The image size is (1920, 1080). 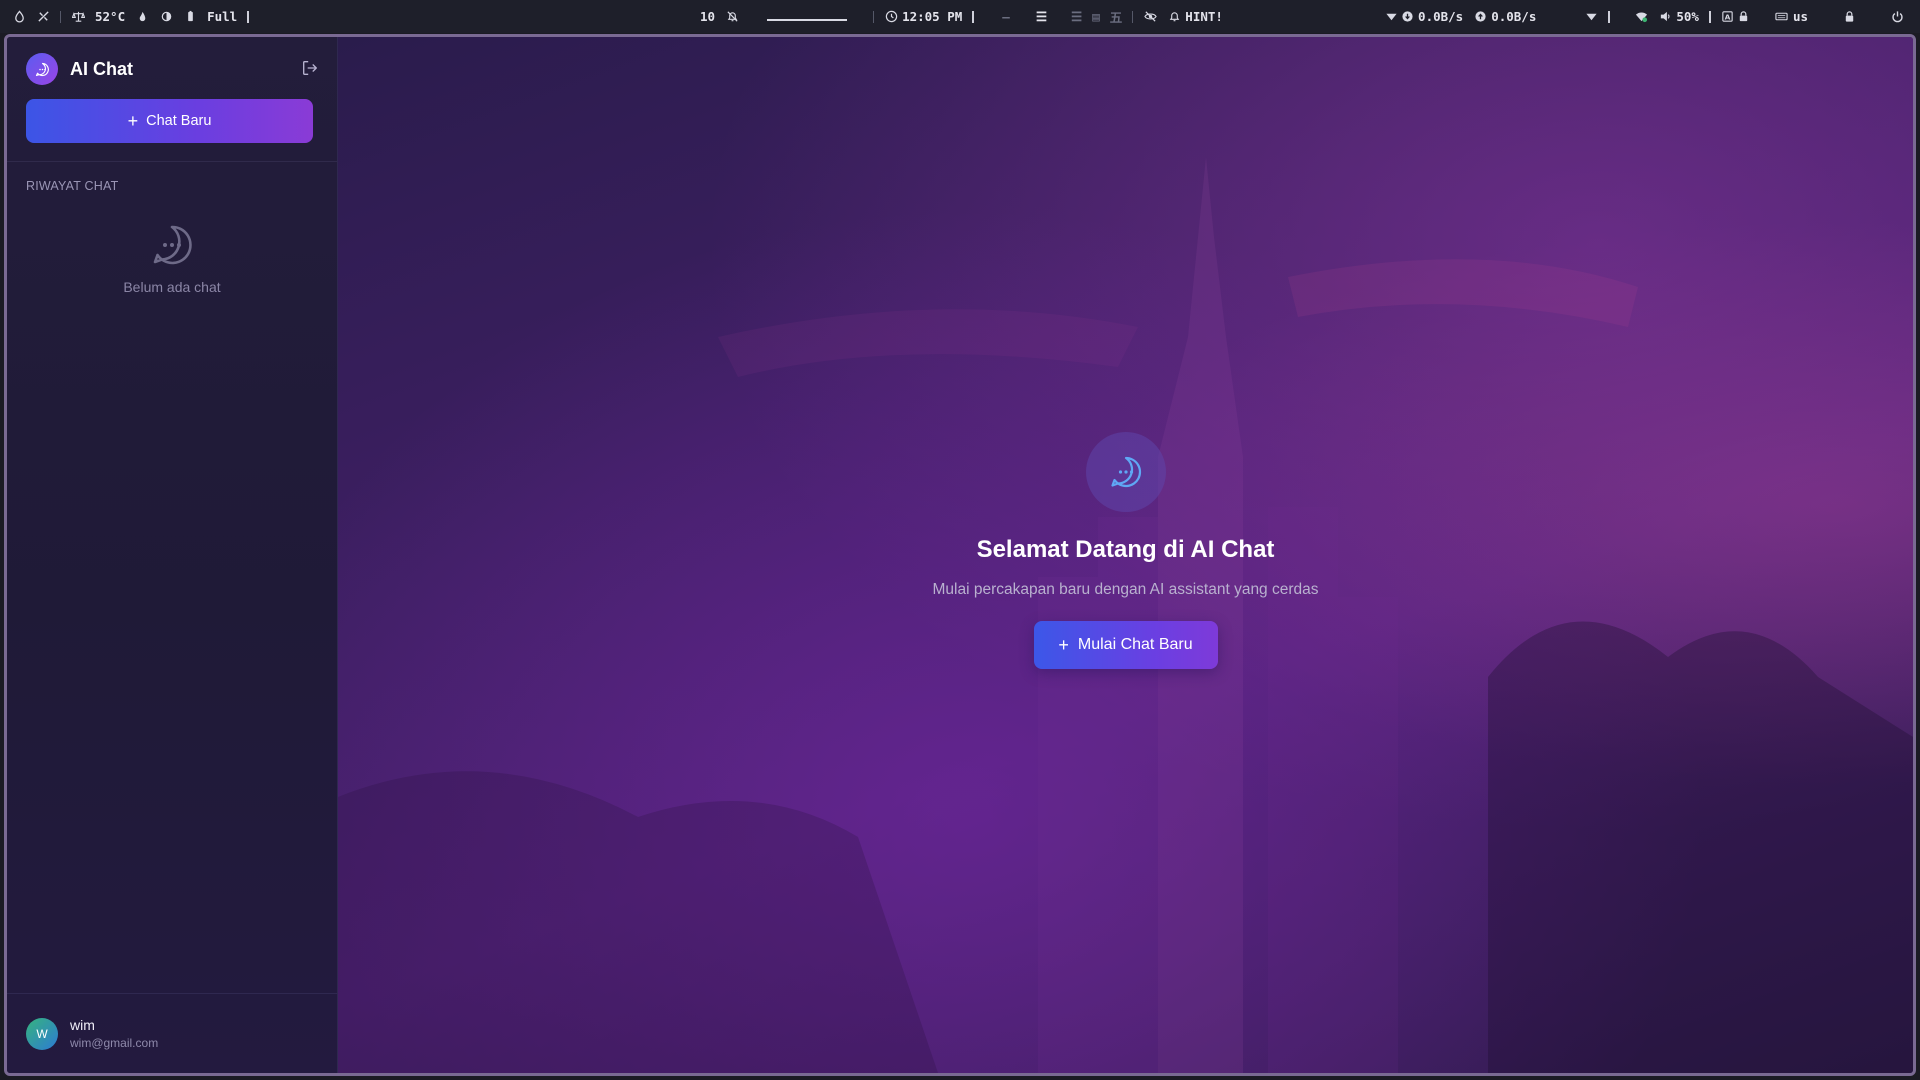 What do you see at coordinates (1174, 17) in the screenshot?
I see `bell-icon` at bounding box center [1174, 17].